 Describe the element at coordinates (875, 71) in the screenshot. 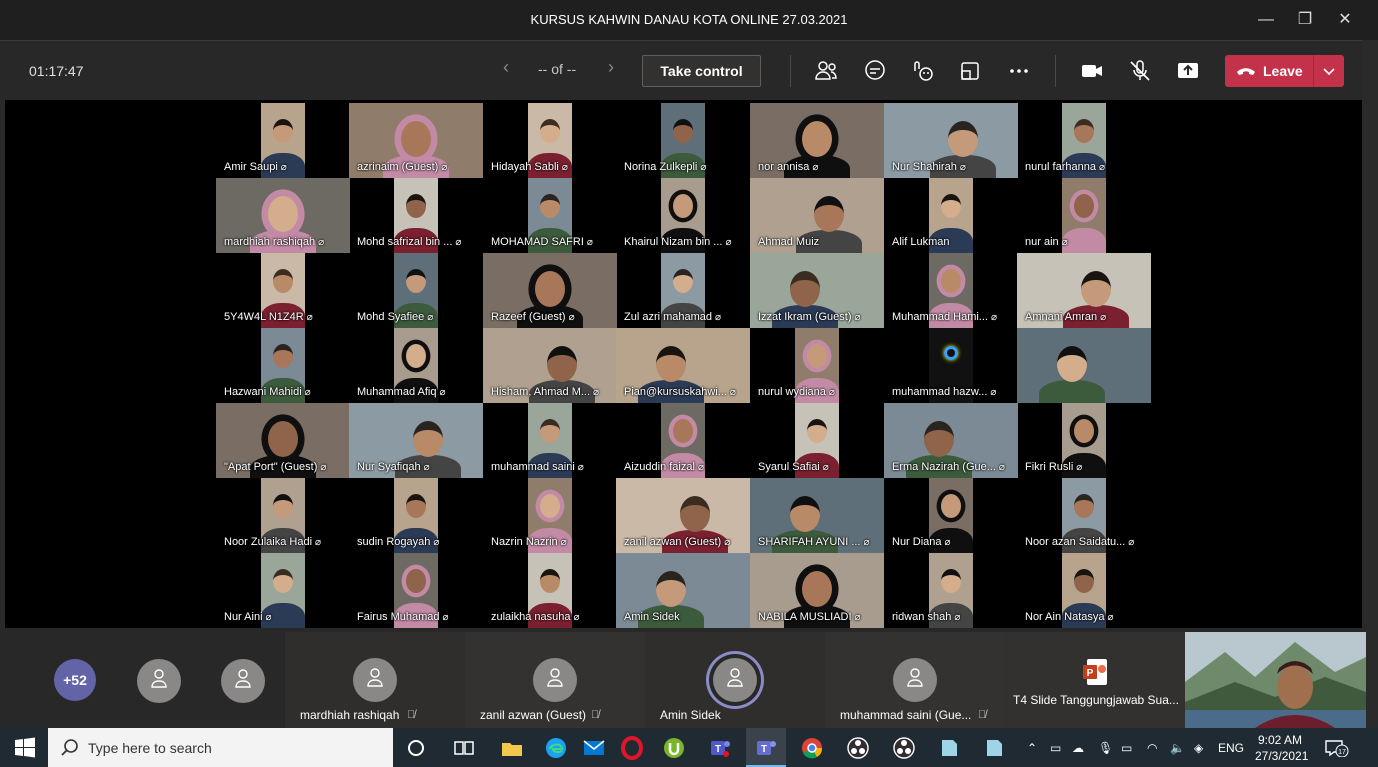

I see `chat-icon` at that location.